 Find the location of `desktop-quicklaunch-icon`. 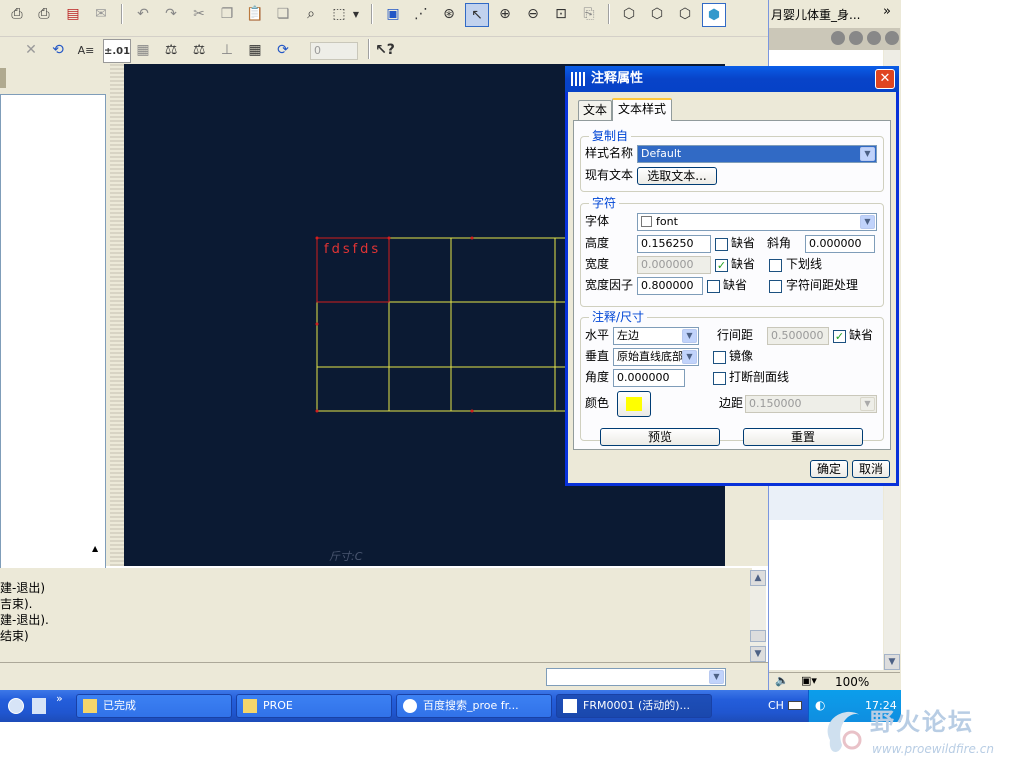

desktop-quicklaunch-icon is located at coordinates (39, 706).